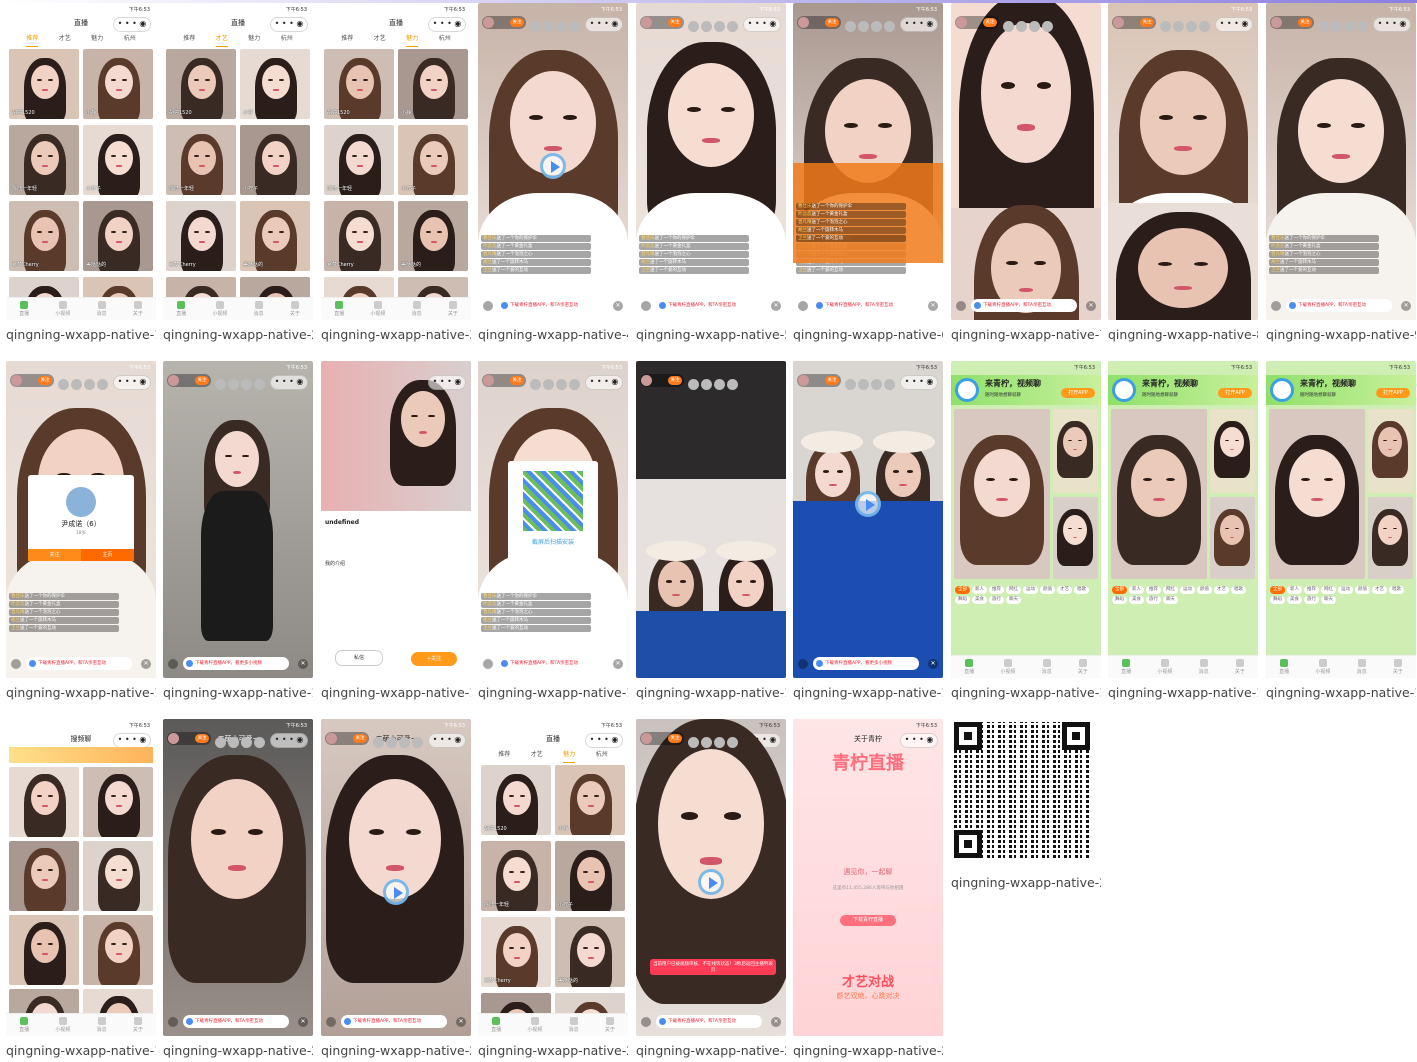 The height and width of the screenshot is (1062, 1417). Describe the element at coordinates (1170, 600) in the screenshot. I see `category-chip: 聊天` at that location.